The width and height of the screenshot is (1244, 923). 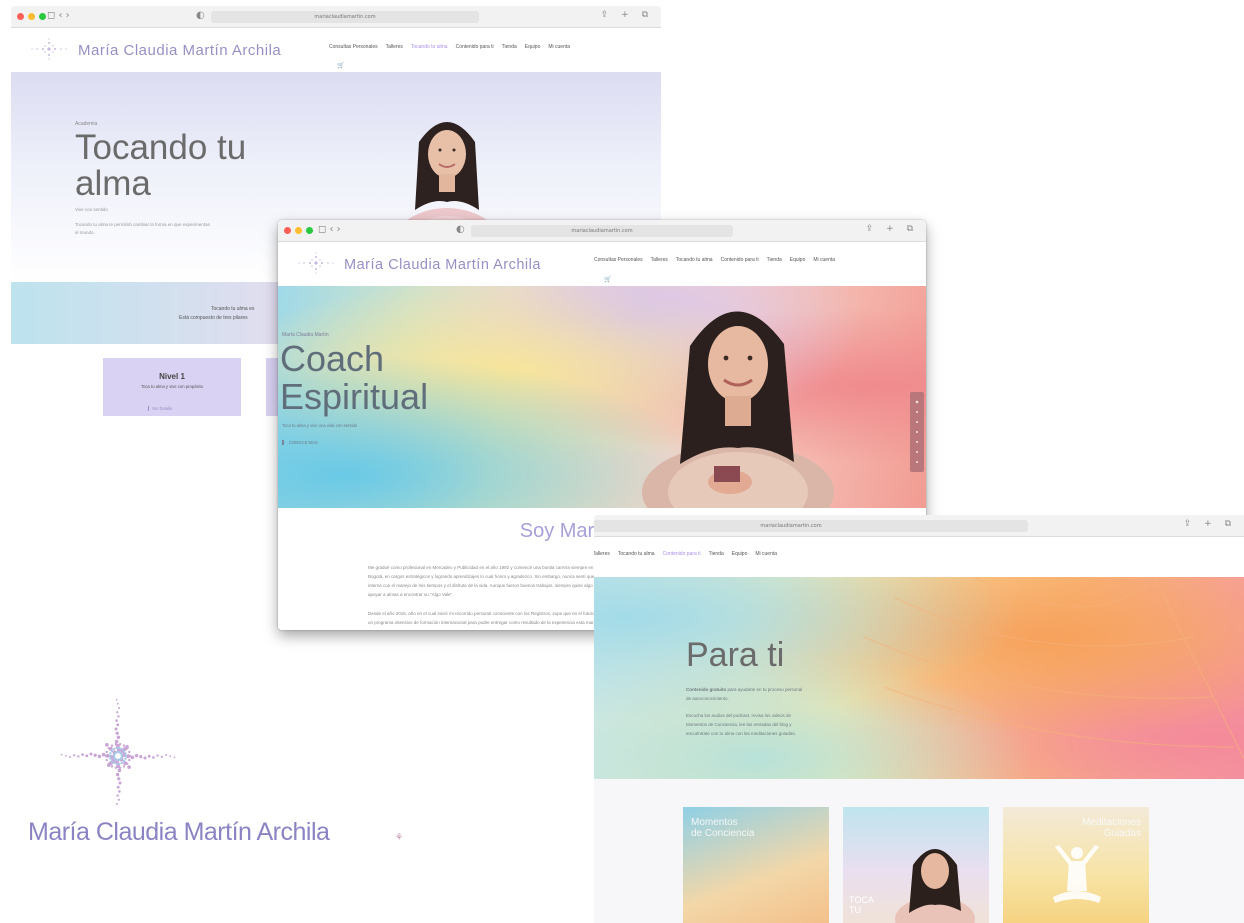 What do you see at coordinates (300, 442) in the screenshot?
I see `cta-button: CONOCE MÁS` at bounding box center [300, 442].